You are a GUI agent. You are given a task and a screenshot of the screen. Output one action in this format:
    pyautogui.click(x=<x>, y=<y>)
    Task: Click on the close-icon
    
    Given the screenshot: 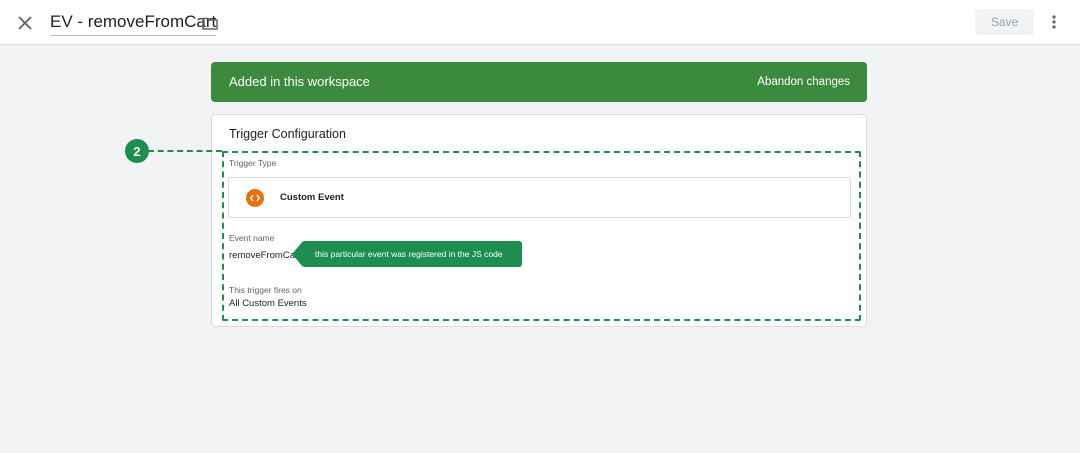 What is the action you would take?
    pyautogui.click(x=25, y=23)
    